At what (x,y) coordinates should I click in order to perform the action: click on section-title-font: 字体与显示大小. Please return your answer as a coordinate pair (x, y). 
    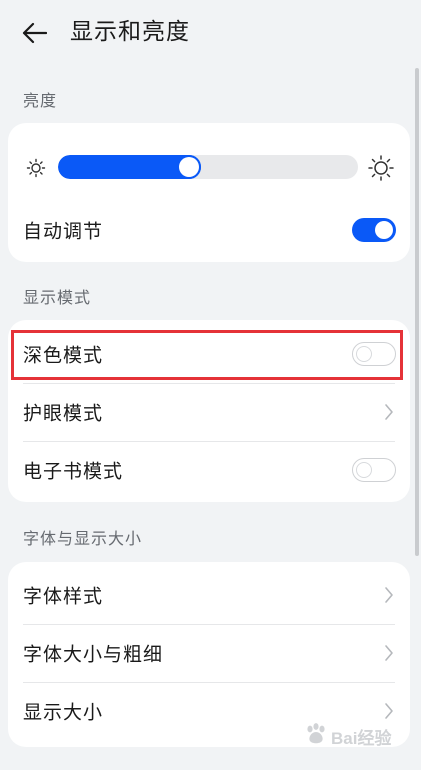
    Looking at the image, I should click on (83, 538).